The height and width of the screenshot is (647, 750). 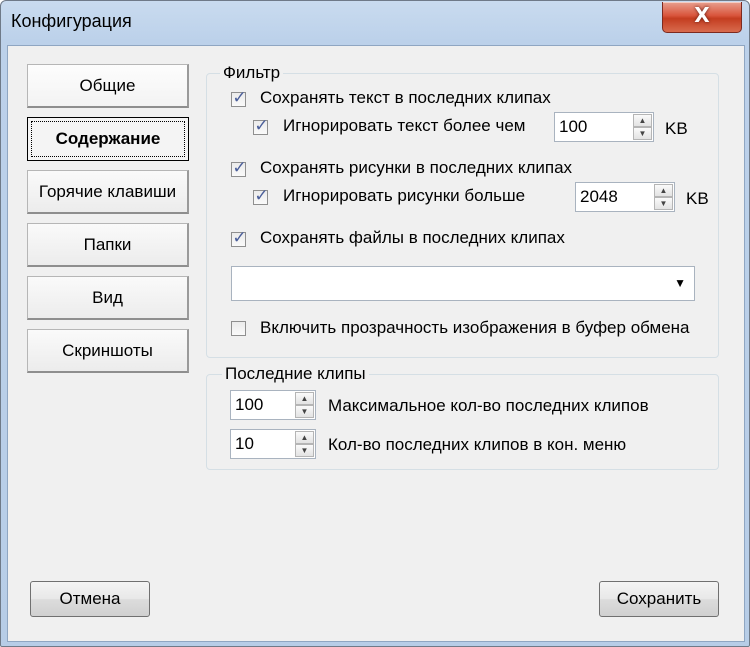 I want to click on save-text-checkbox: ✓, so click(x=239, y=98).